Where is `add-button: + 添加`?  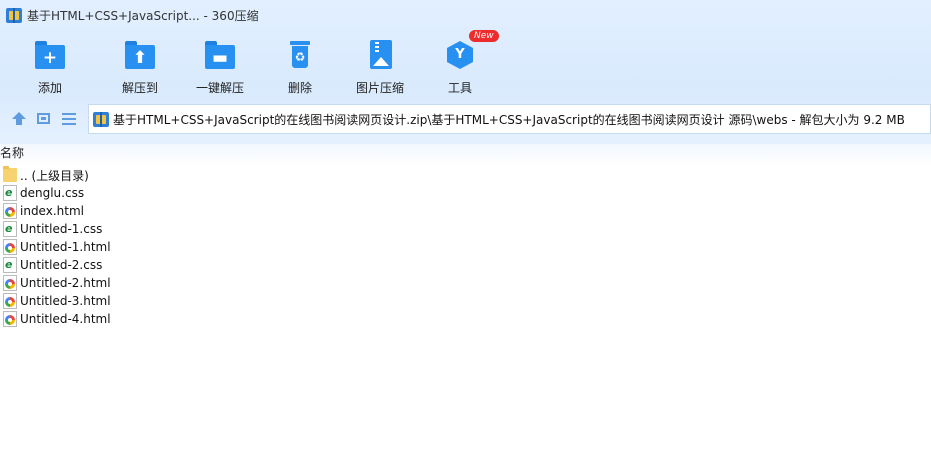
add-button: + 添加 is located at coordinates (50, 66).